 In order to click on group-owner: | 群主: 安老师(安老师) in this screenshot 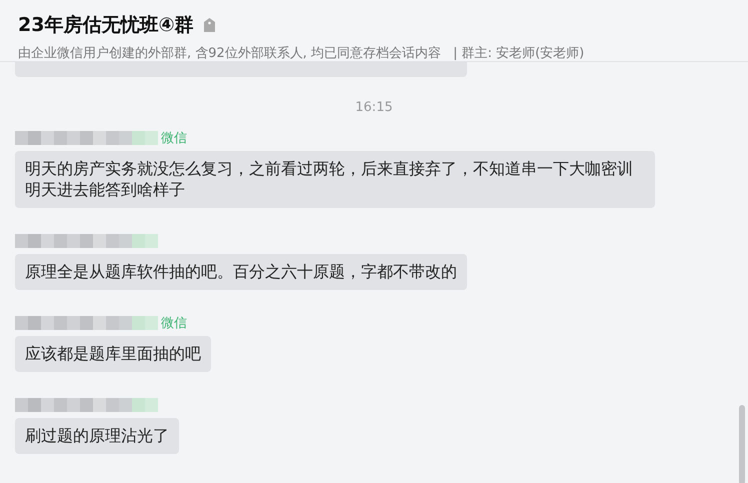, I will do `click(518, 53)`.